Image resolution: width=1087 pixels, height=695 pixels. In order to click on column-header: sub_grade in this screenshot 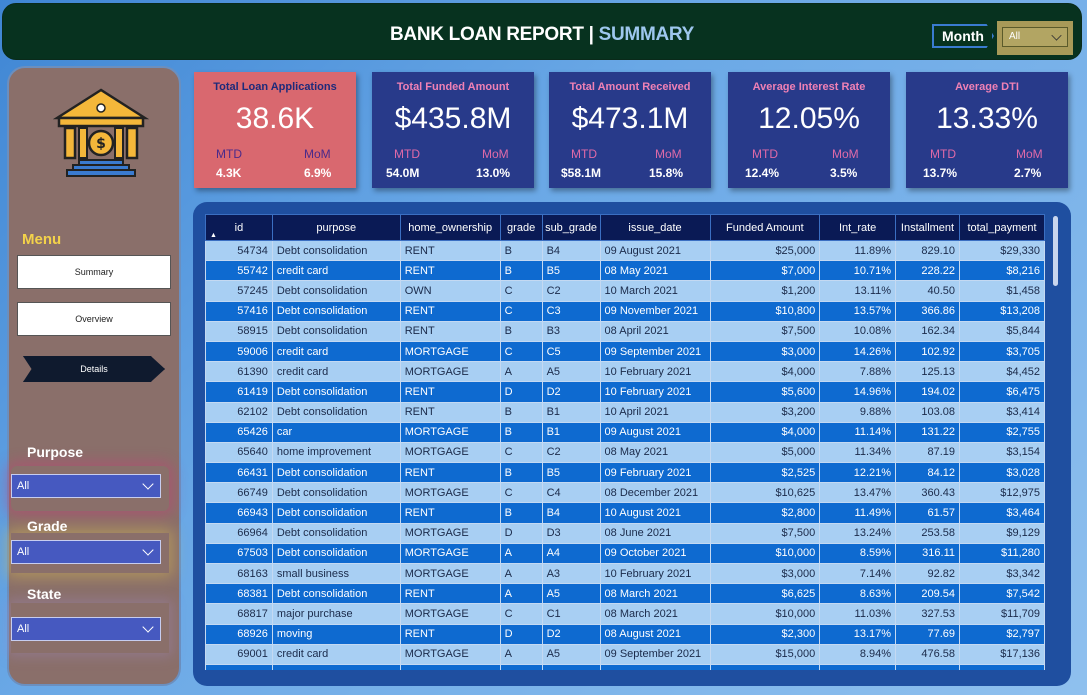, I will do `click(571, 227)`.